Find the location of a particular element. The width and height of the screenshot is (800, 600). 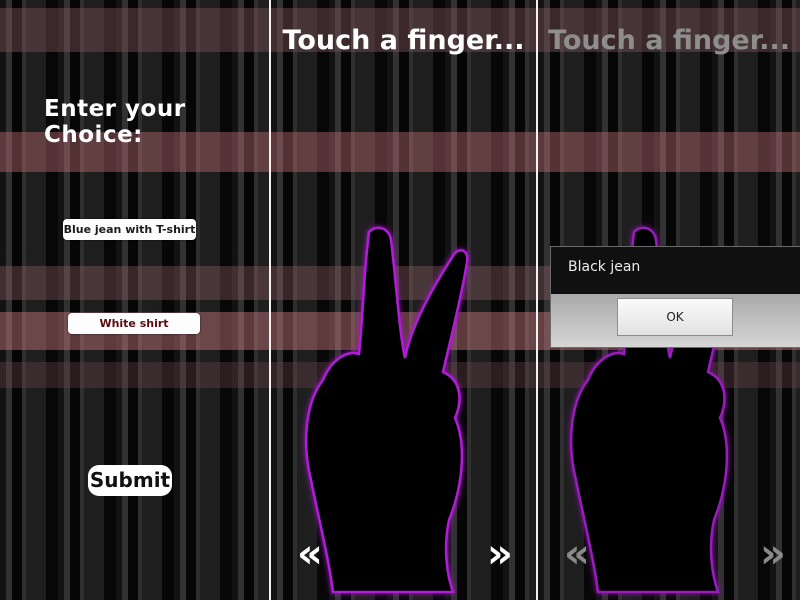

result-dialog: Black jean OK is located at coordinates (675, 297).